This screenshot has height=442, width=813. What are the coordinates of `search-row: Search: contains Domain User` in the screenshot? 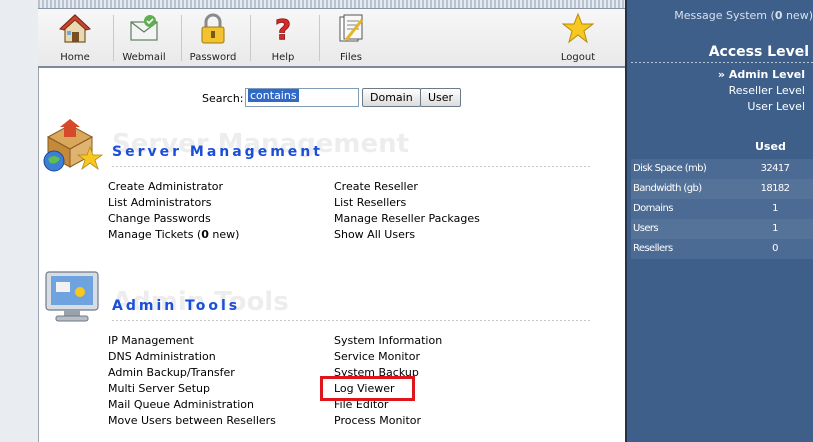 It's located at (312, 99).